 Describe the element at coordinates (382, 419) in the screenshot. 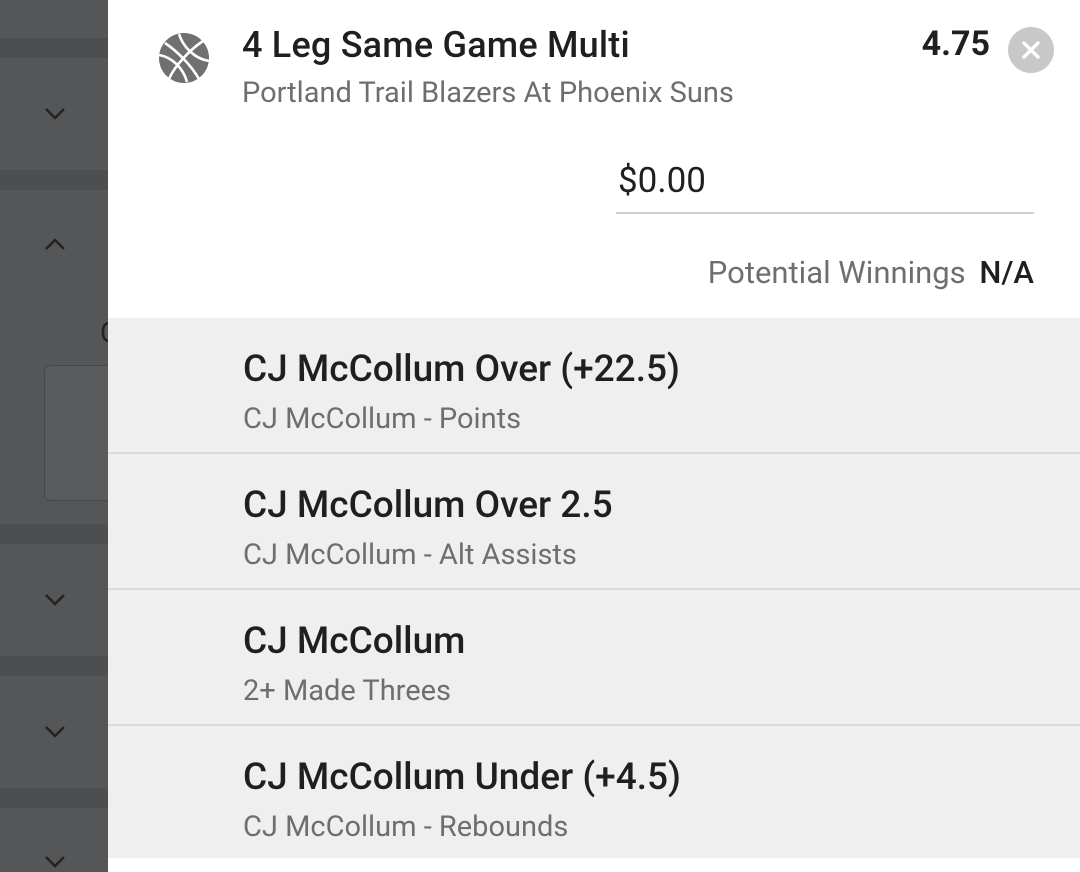

I see `leg-market: CJ McCollum - Points` at that location.